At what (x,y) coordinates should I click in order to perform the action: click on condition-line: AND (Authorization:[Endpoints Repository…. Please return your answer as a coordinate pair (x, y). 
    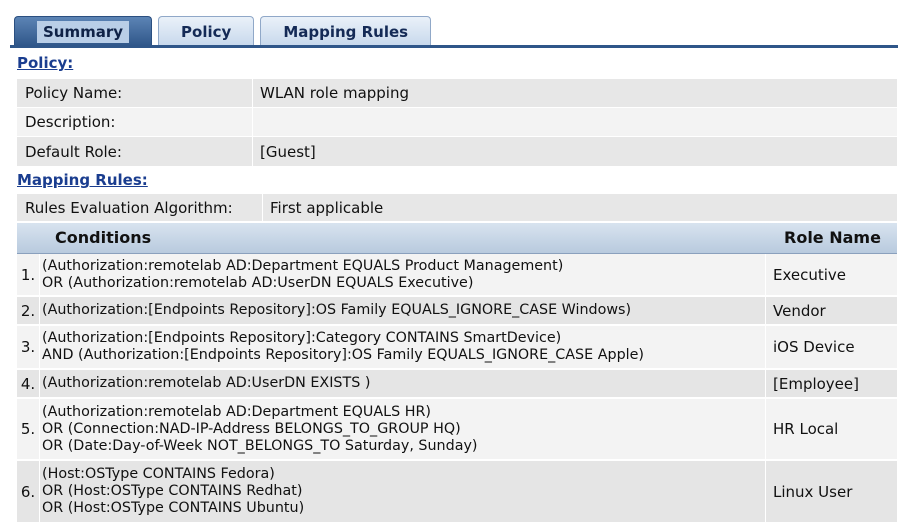
    Looking at the image, I should click on (343, 355).